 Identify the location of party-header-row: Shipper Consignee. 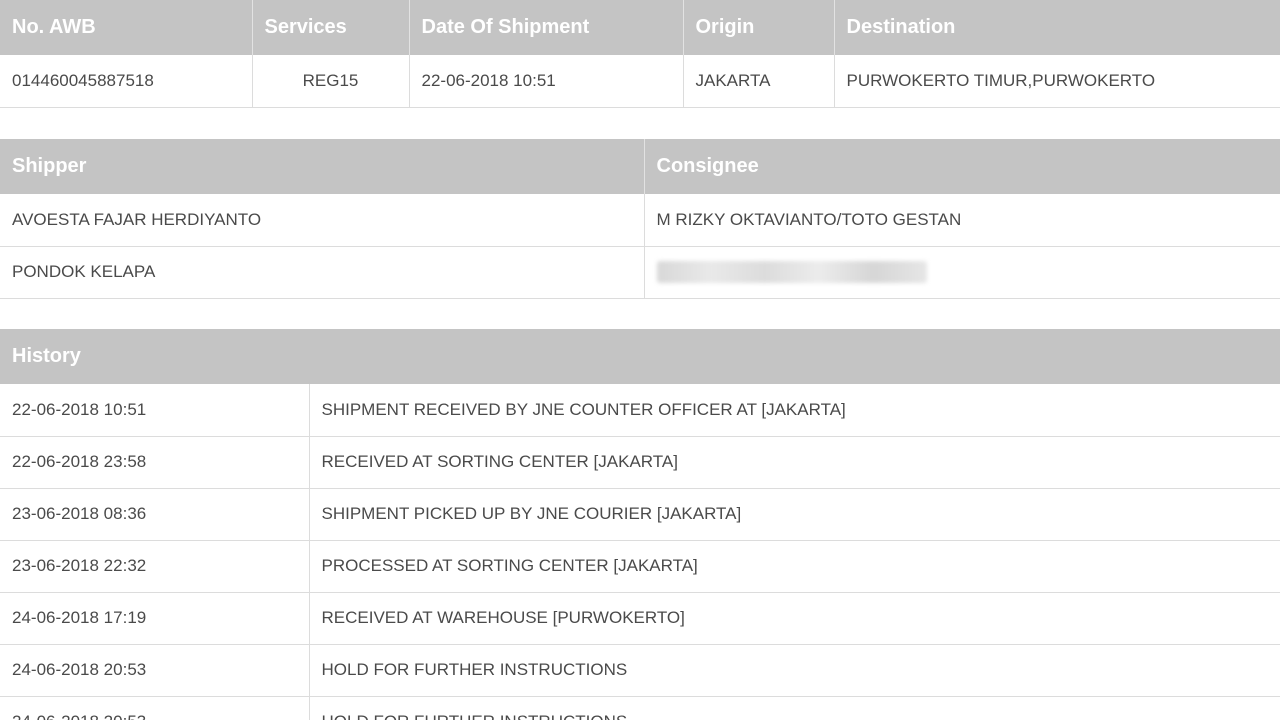
(640, 166).